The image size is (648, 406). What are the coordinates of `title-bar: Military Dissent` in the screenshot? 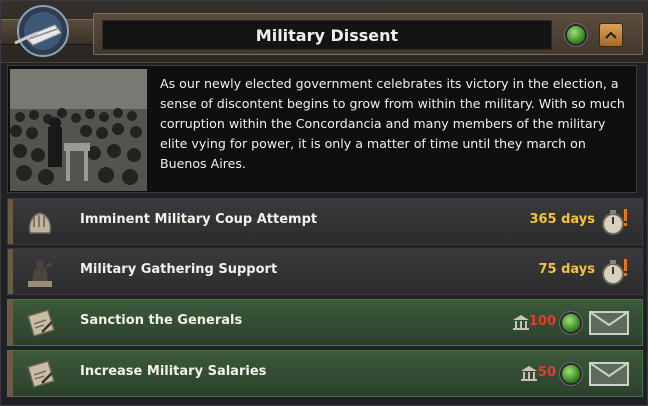 It's located at (368, 34).